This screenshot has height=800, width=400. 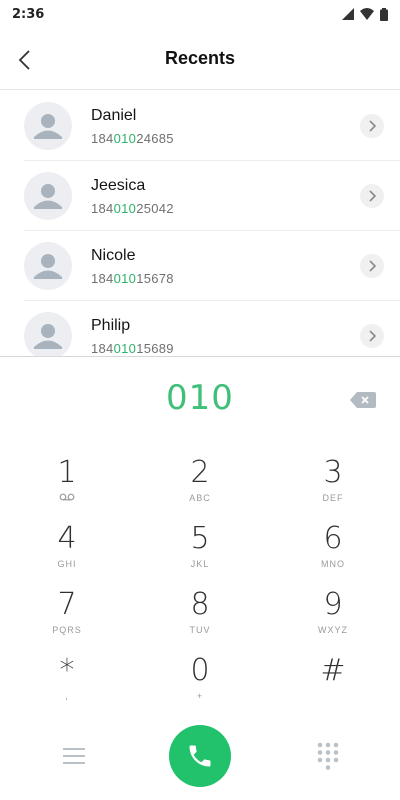 I want to click on key-4: 4 GHI, so click(x=67, y=551).